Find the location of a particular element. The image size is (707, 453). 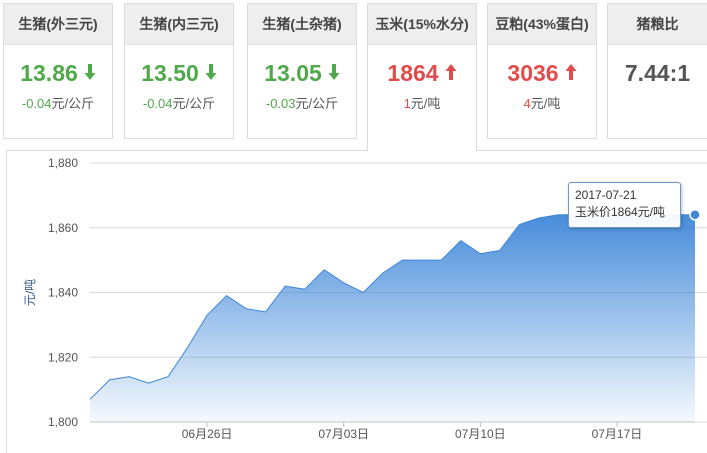

x-tick-label: 07月03日 is located at coordinates (343, 434).